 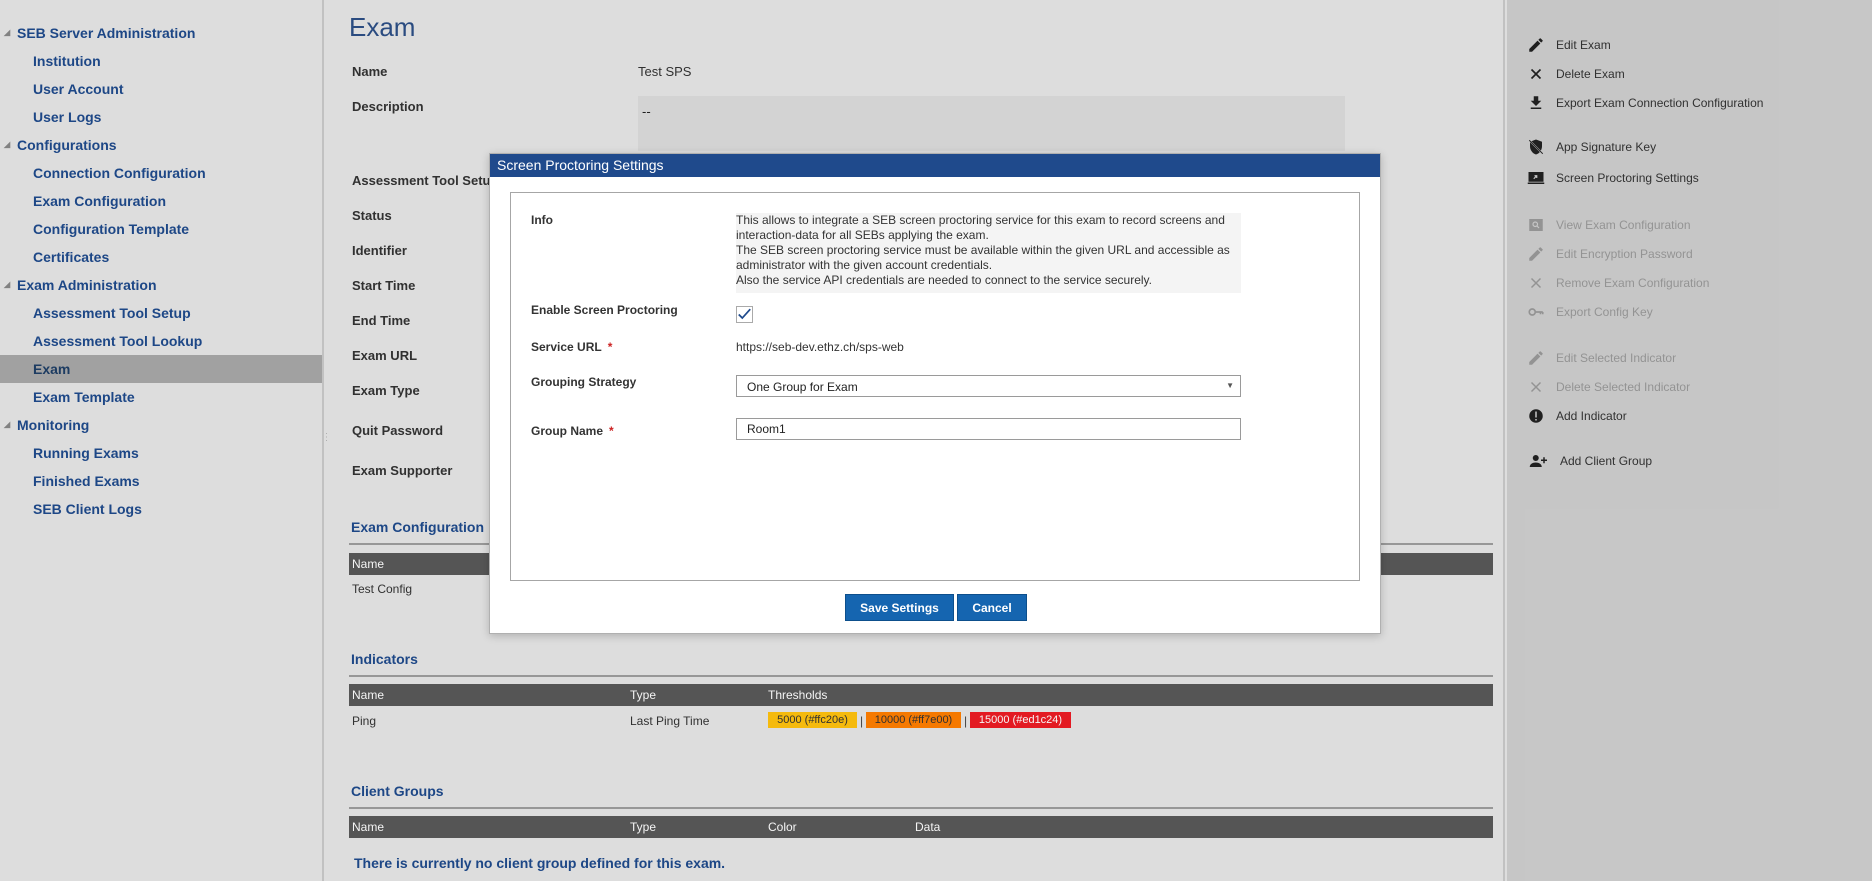 What do you see at coordinates (604, 310) in the screenshot?
I see `enable-screen-proctoring-label: Enable Screen Proctoring` at bounding box center [604, 310].